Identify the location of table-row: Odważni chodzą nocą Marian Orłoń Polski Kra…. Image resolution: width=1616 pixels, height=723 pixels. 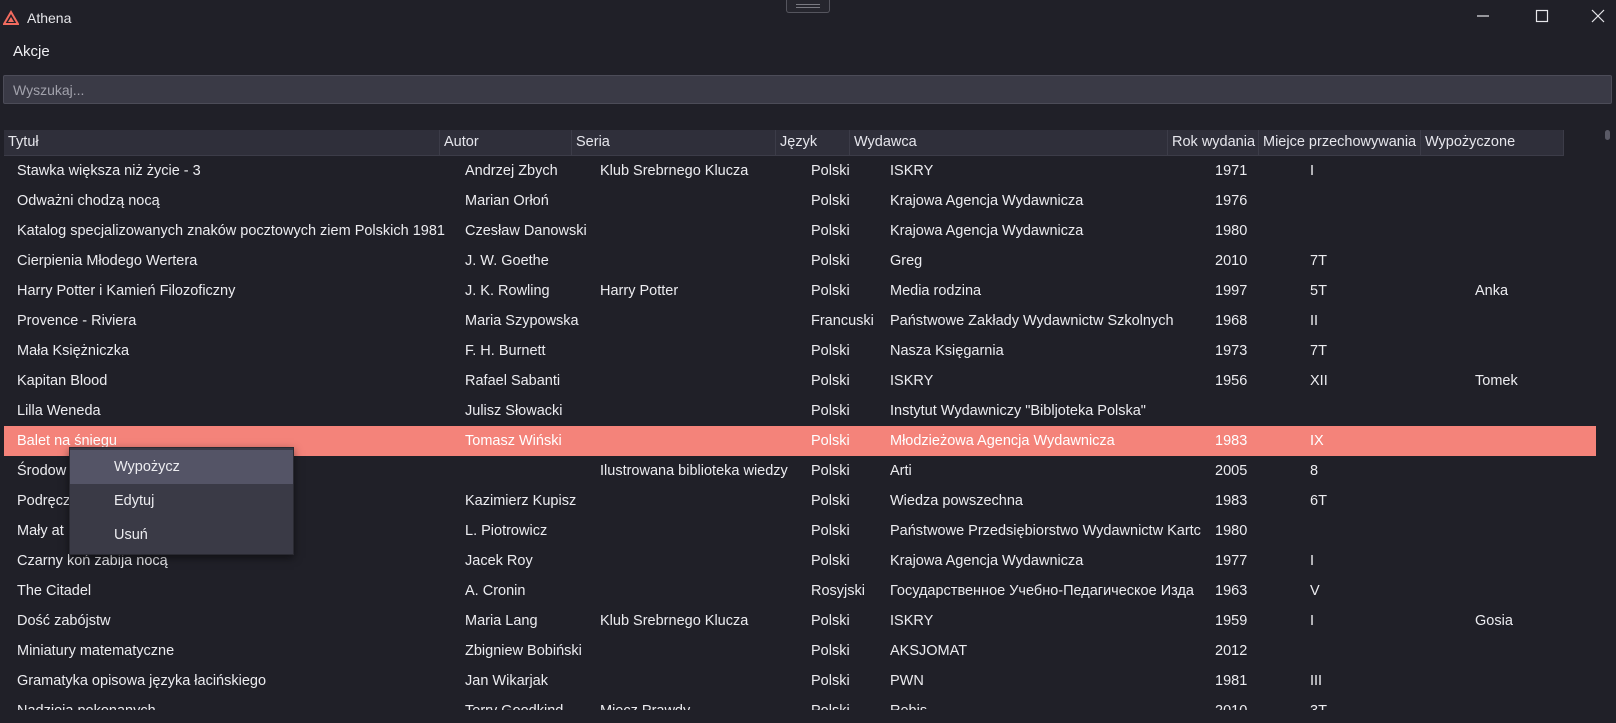
(800, 201).